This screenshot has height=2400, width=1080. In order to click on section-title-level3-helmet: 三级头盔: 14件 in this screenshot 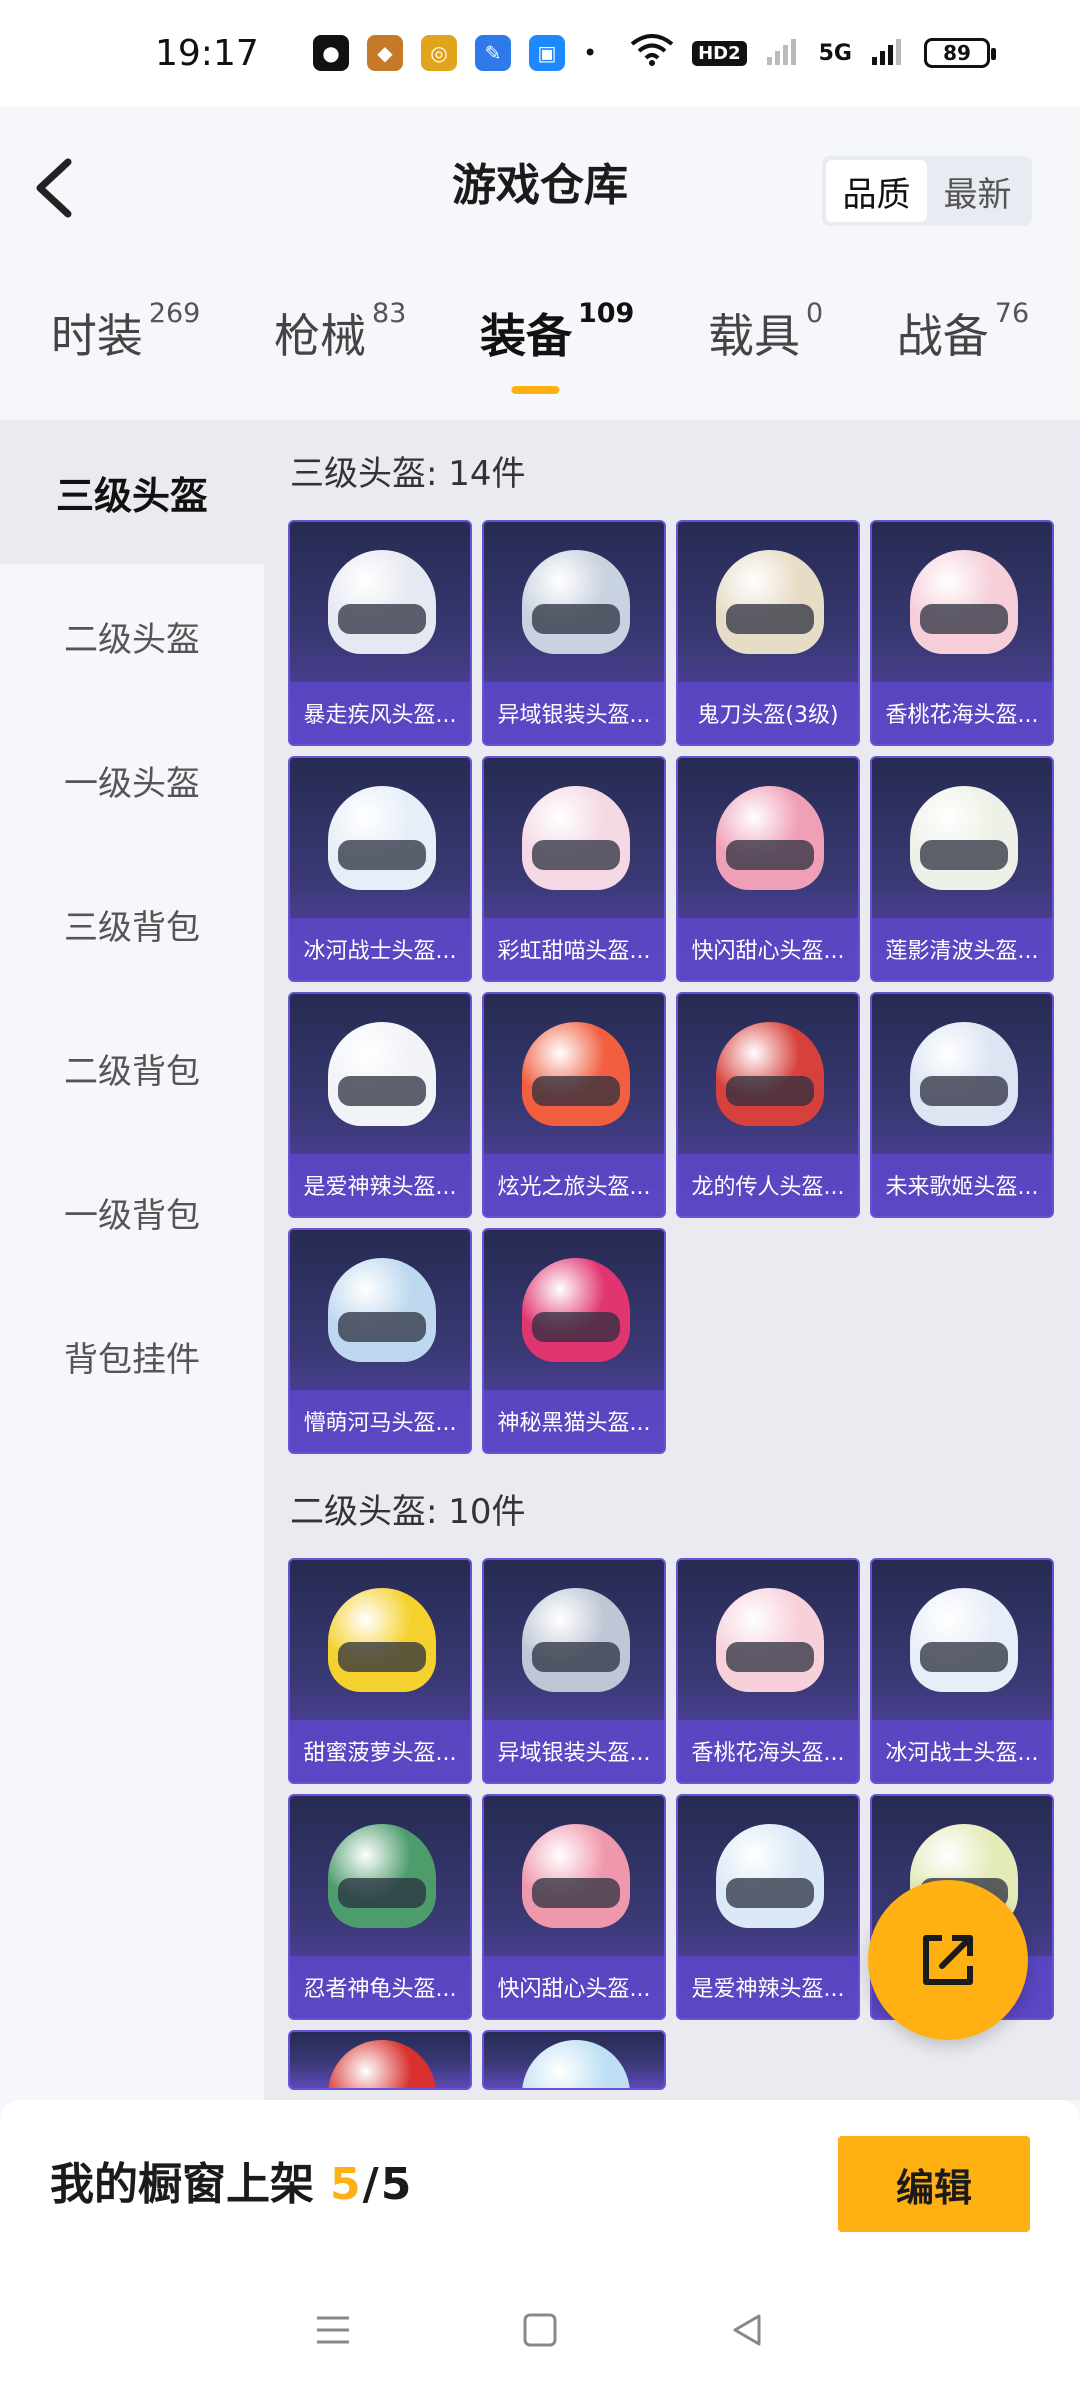, I will do `click(408, 473)`.